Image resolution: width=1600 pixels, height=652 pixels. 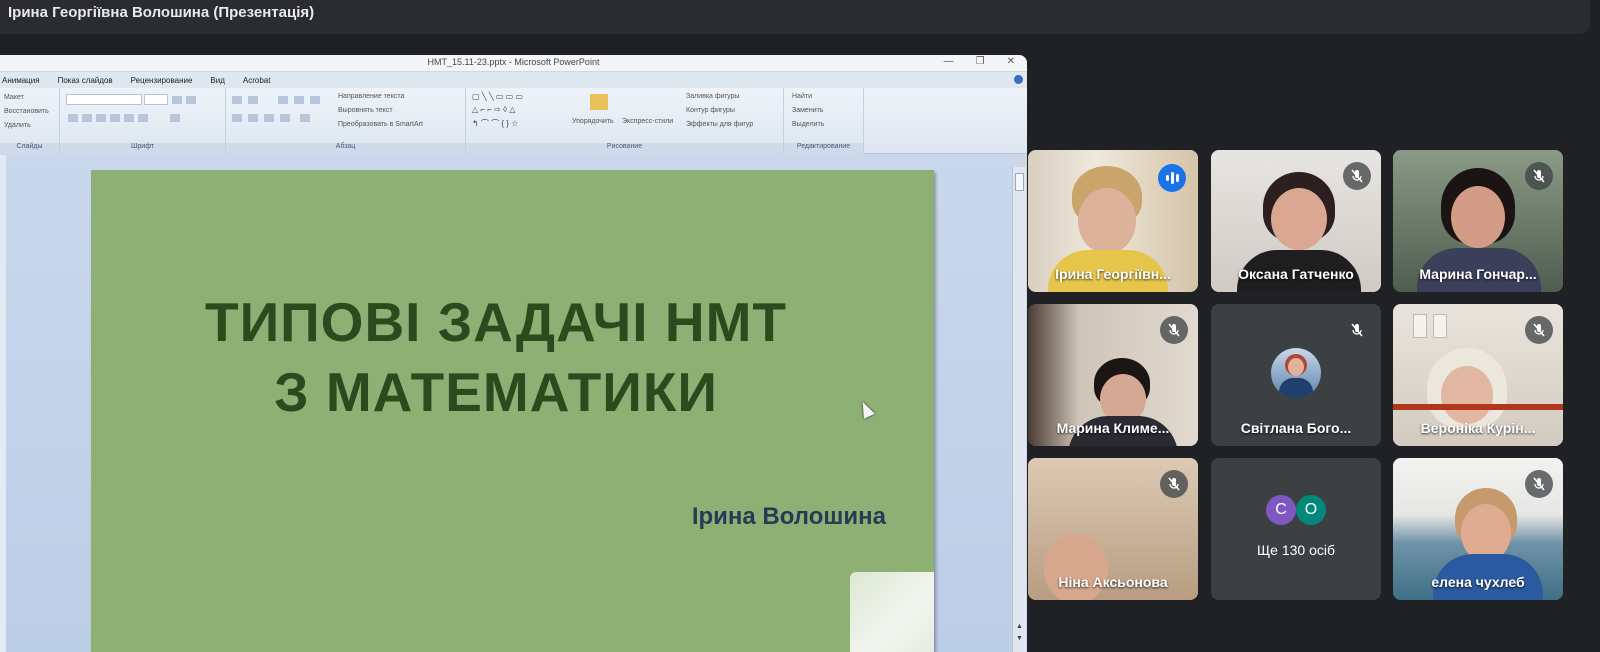 I want to click on menu-animation: Анимация, so click(x=21, y=80).